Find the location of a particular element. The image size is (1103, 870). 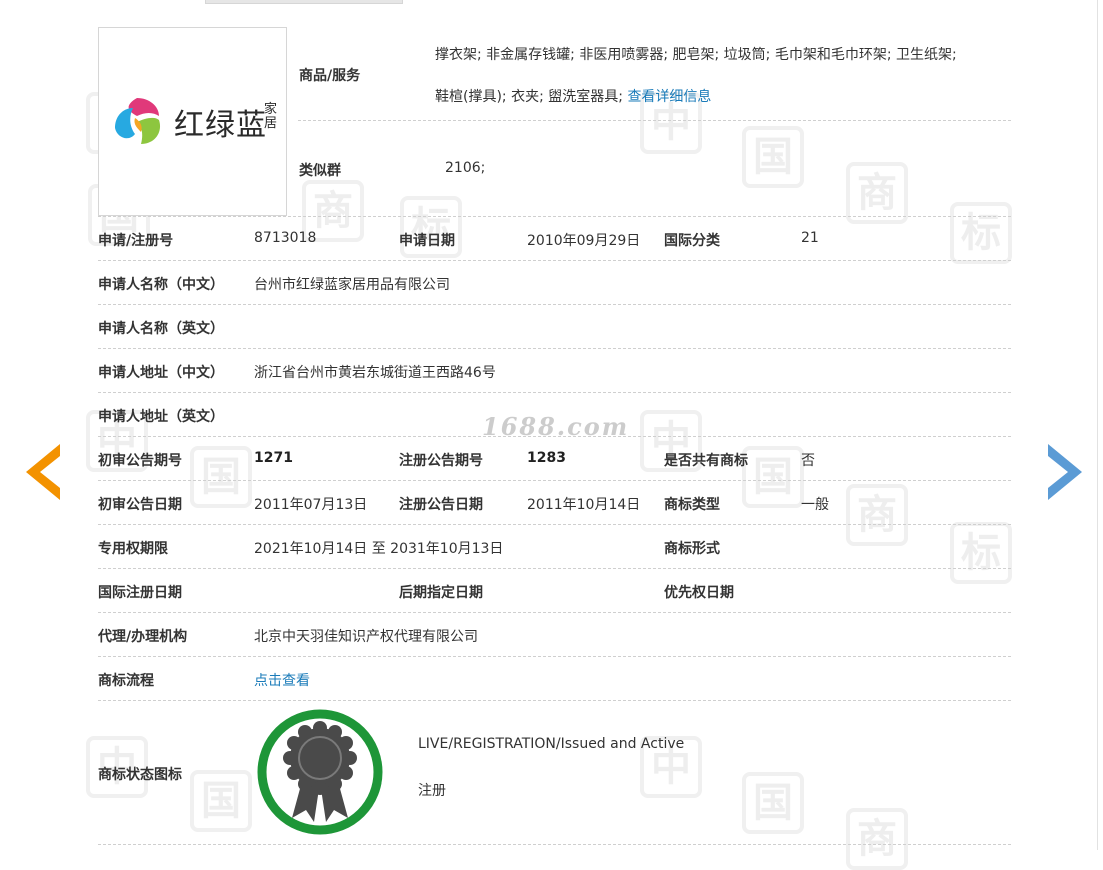

status-icon-label: 商标状态图标 is located at coordinates (140, 775).